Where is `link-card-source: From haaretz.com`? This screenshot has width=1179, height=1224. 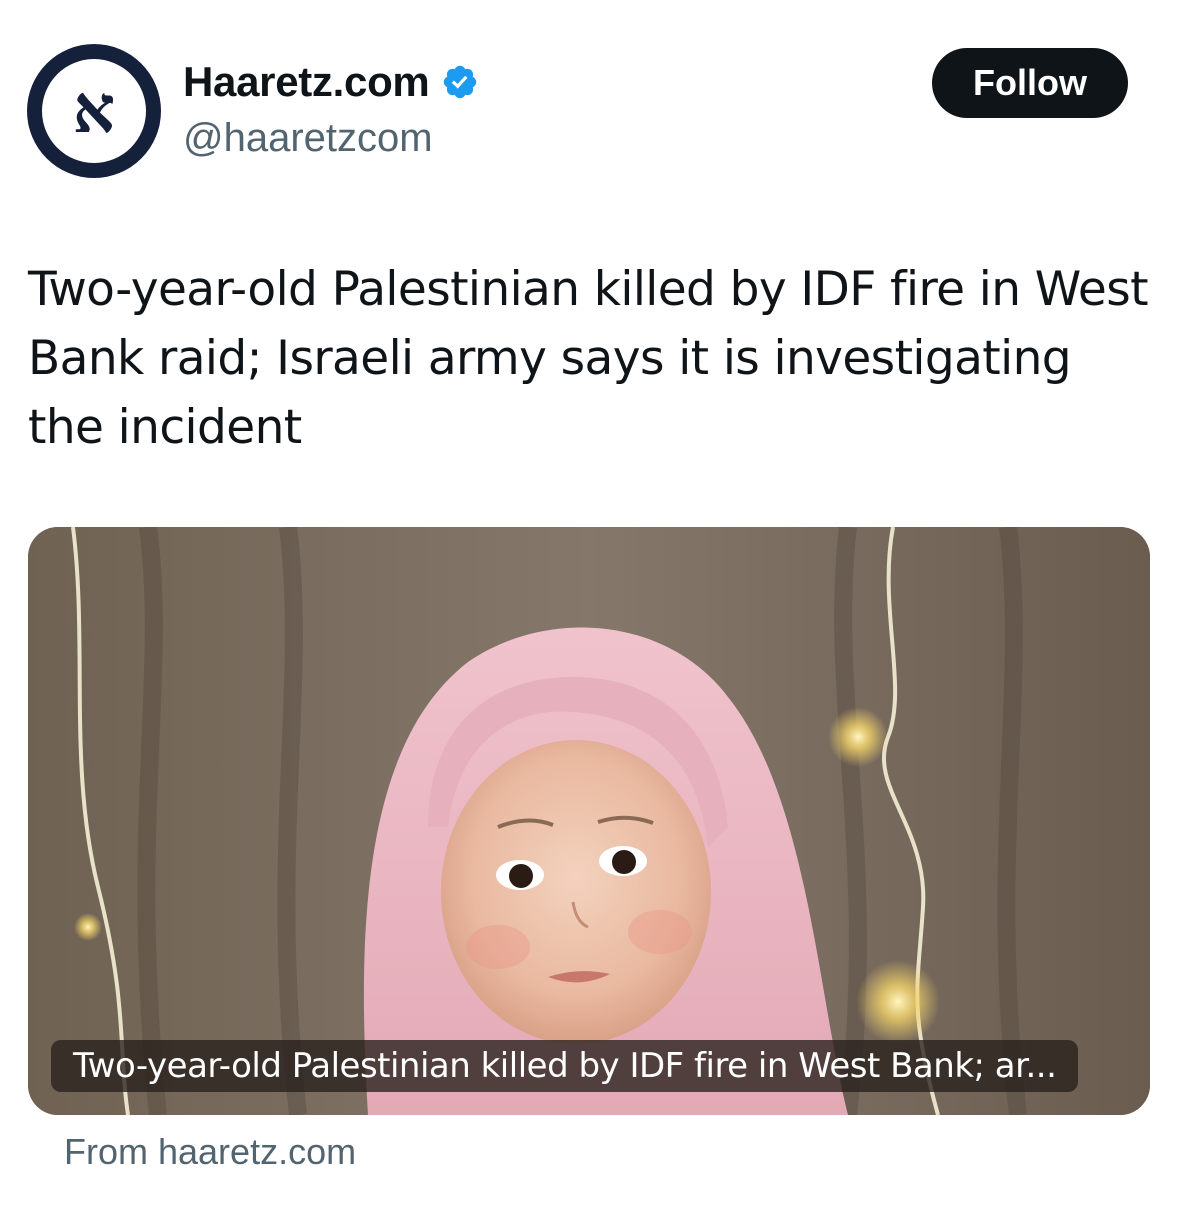 link-card-source: From haaretz.com is located at coordinates (210, 1152).